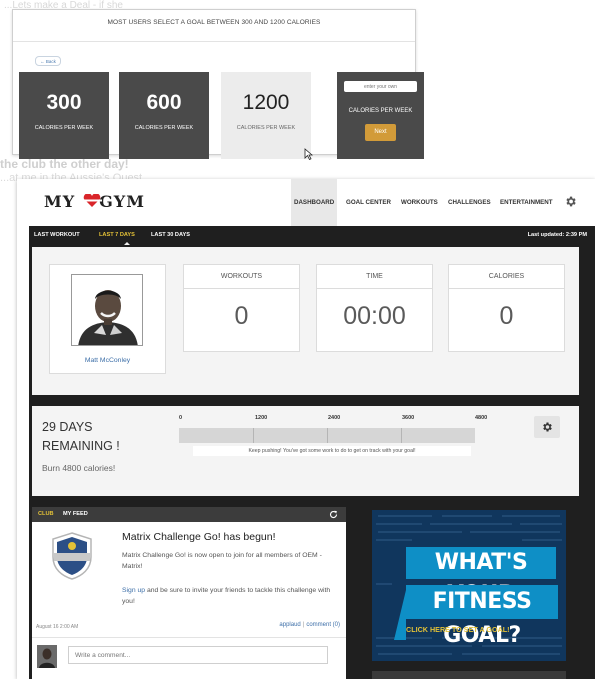 The width and height of the screenshot is (595, 679). Describe the element at coordinates (506, 277) in the screenshot. I see `stat-label: CALORIES` at that location.